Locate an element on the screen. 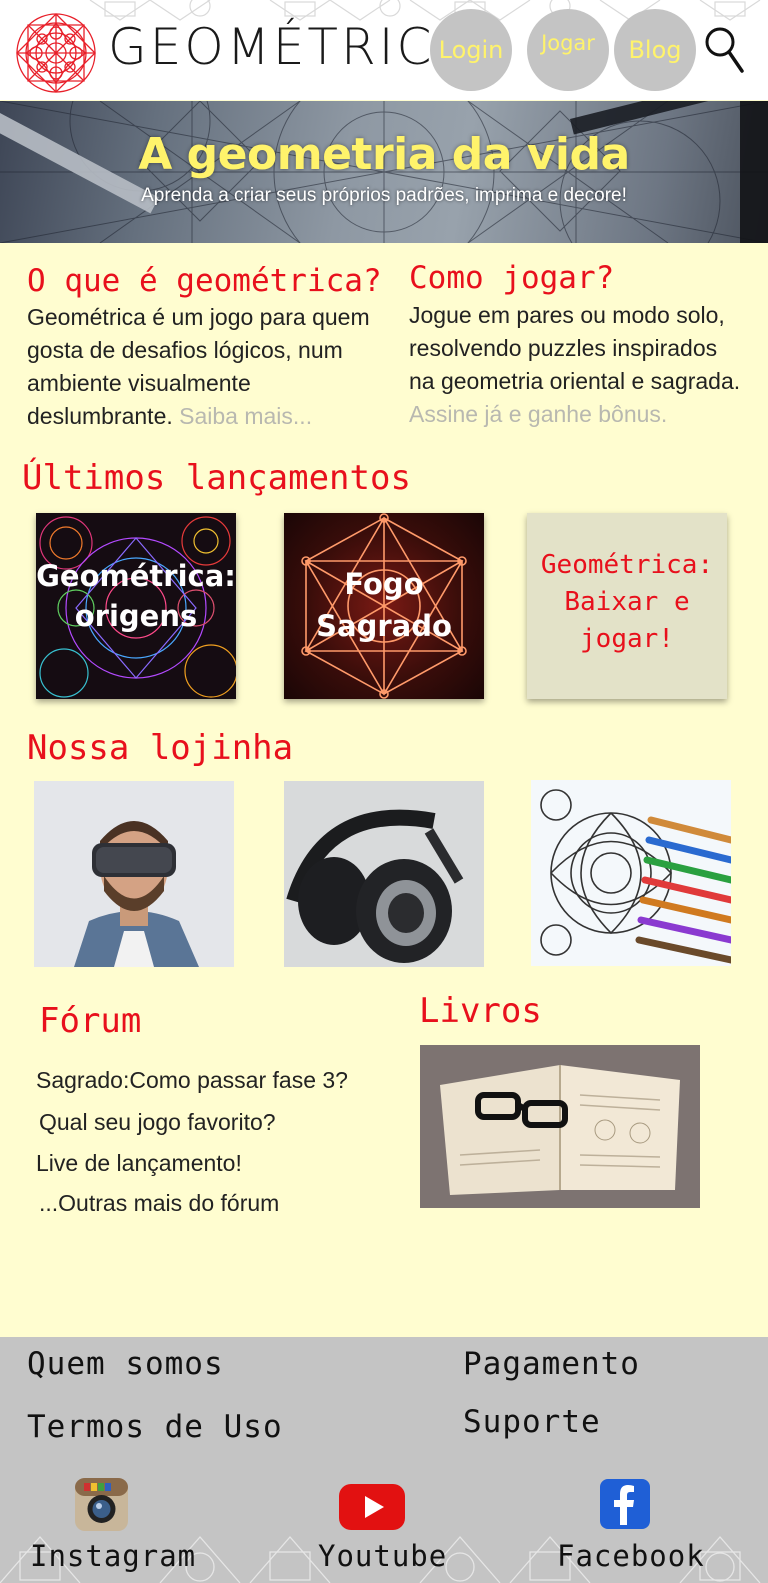 Image resolution: width=768 pixels, height=1583 pixels. release-fogo-line2: Sagrado is located at coordinates (384, 626).